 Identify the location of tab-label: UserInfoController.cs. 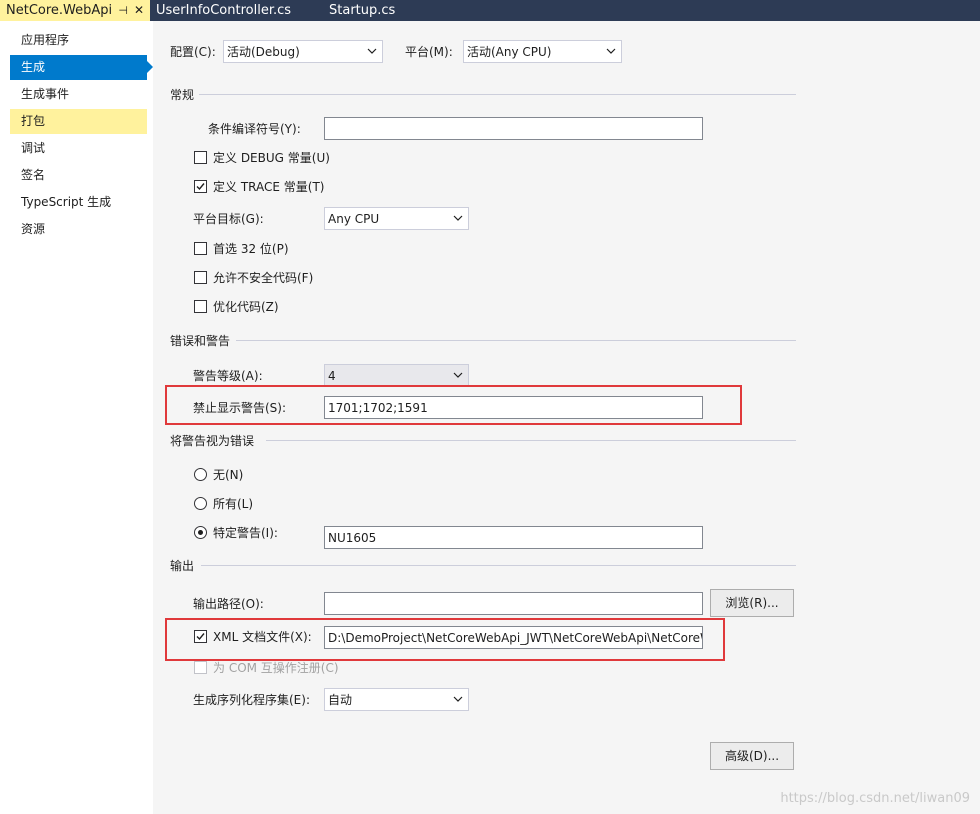
(224, 10).